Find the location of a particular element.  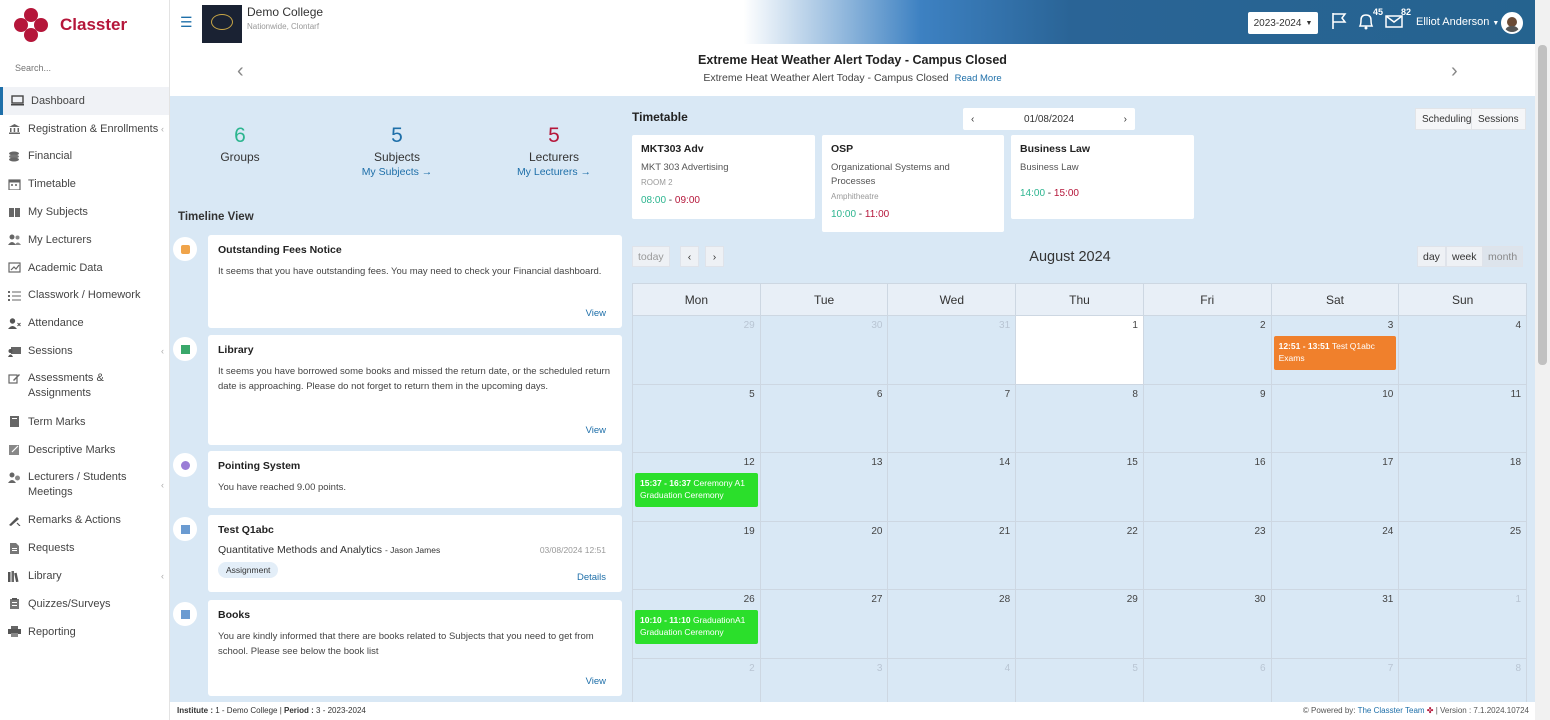

timetable-class-card: Business Law Business Law 14:00 - 15:00 is located at coordinates (1102, 177).